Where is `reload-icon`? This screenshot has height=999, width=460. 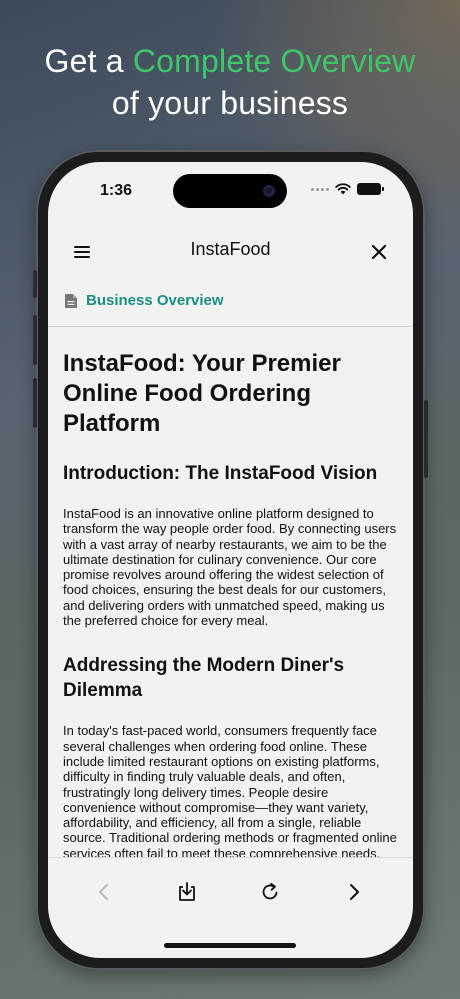
reload-icon is located at coordinates (270, 892).